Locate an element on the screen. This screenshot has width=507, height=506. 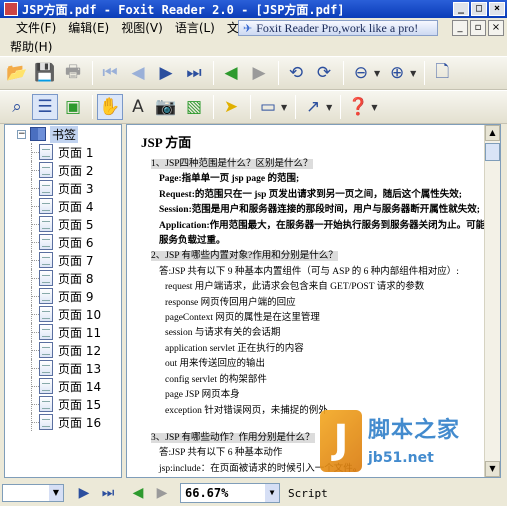
bookmark-item: 页面 9 is located at coordinates (63, 296).